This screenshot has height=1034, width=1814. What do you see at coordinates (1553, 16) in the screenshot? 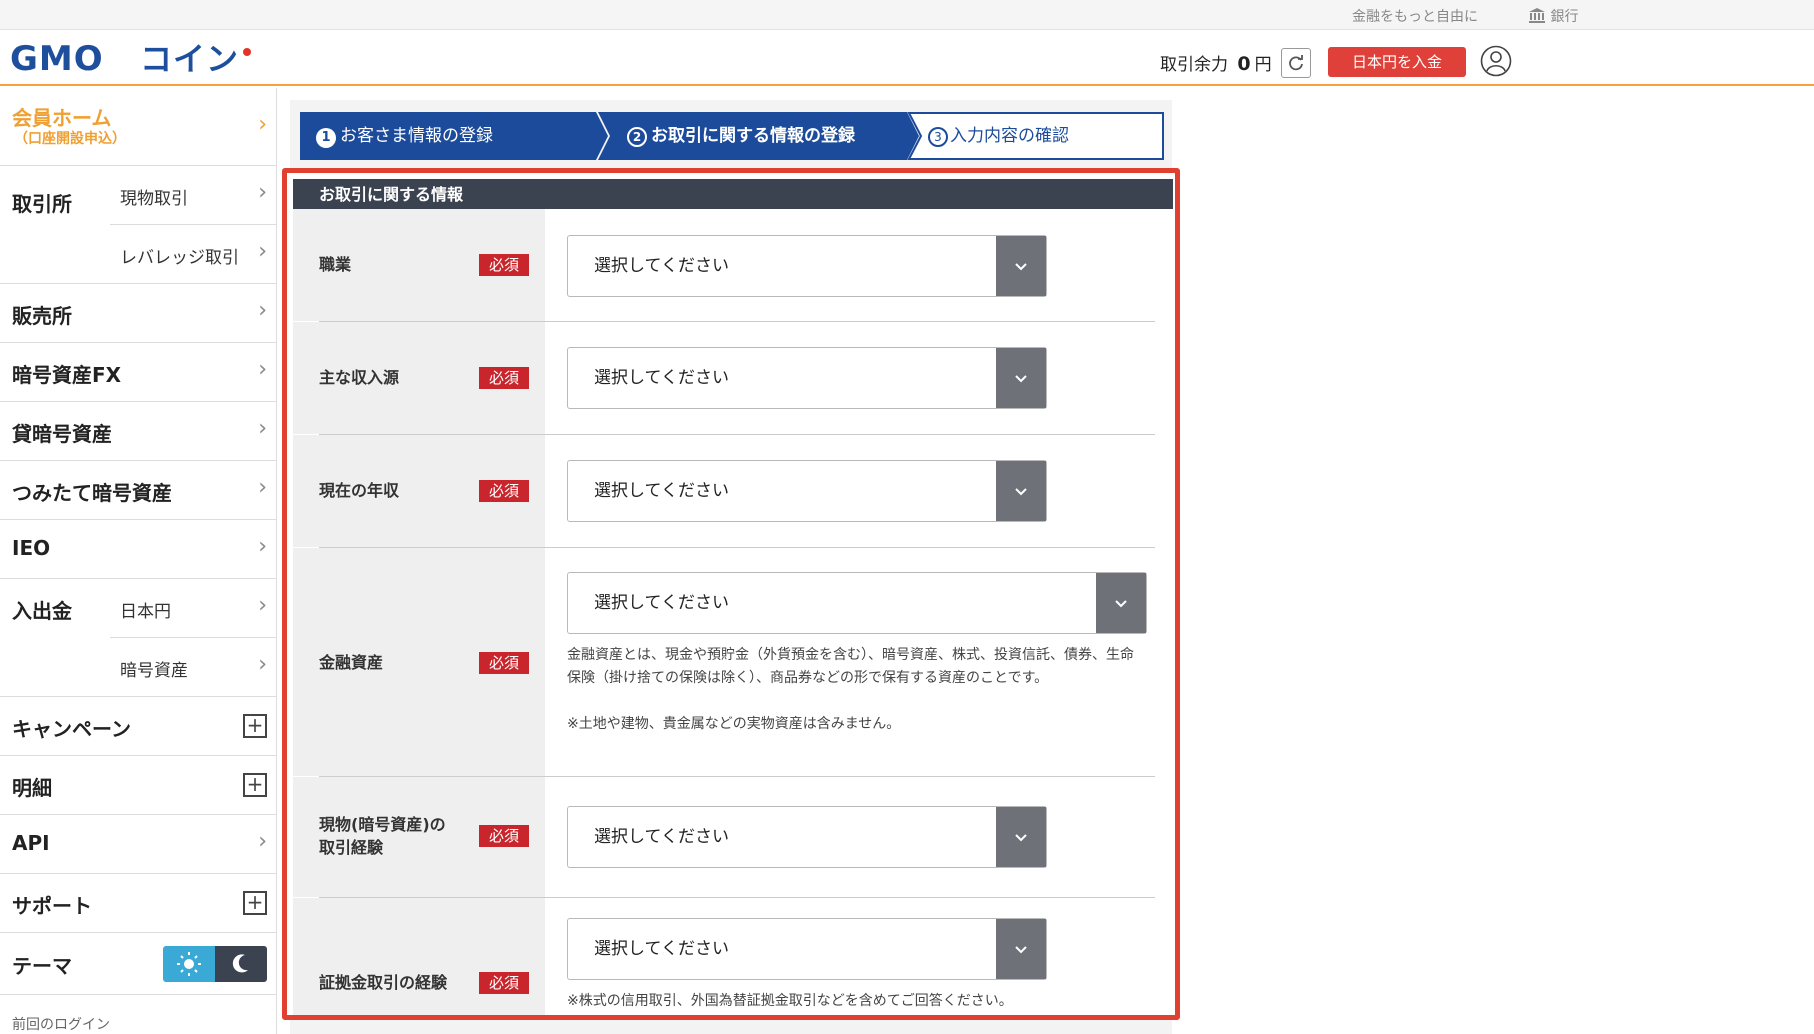
I see `bank-link: 銀行` at bounding box center [1553, 16].